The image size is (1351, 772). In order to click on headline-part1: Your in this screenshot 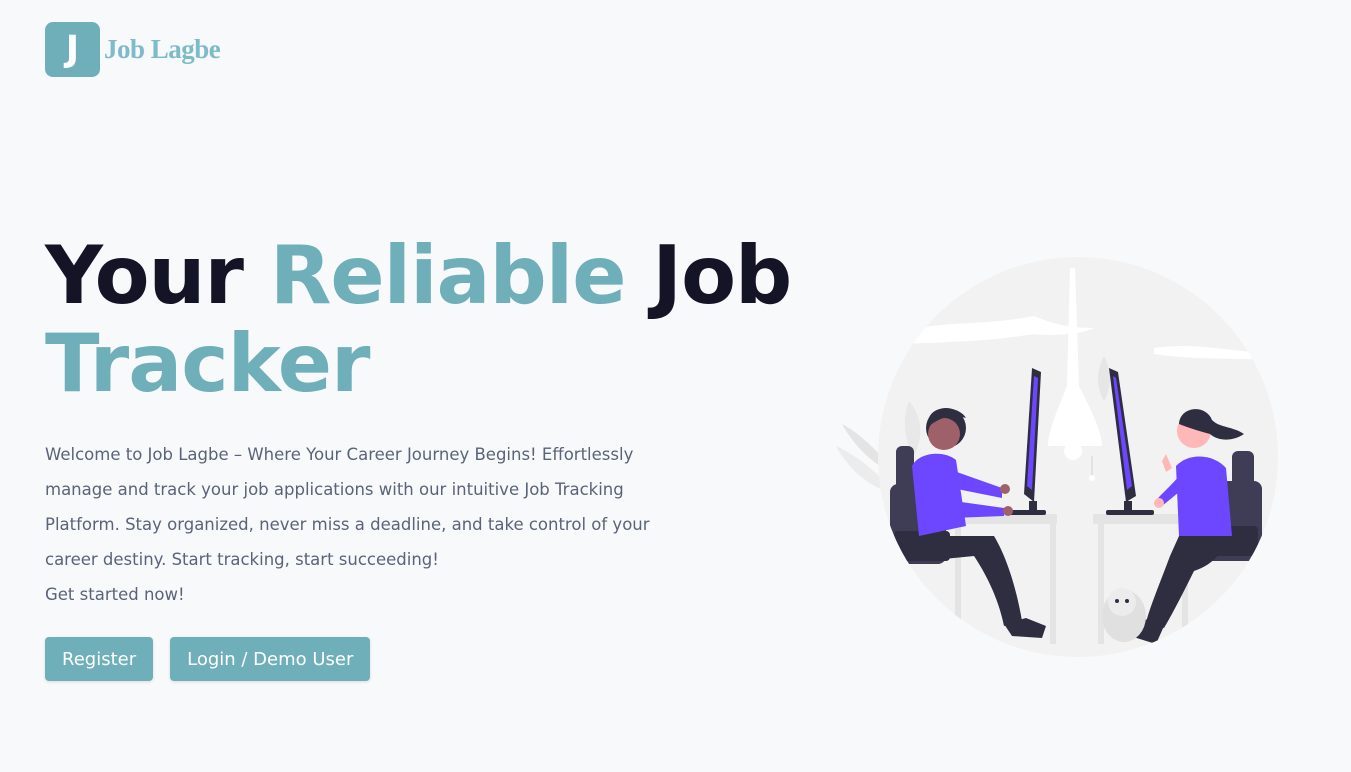, I will do `click(157, 275)`.